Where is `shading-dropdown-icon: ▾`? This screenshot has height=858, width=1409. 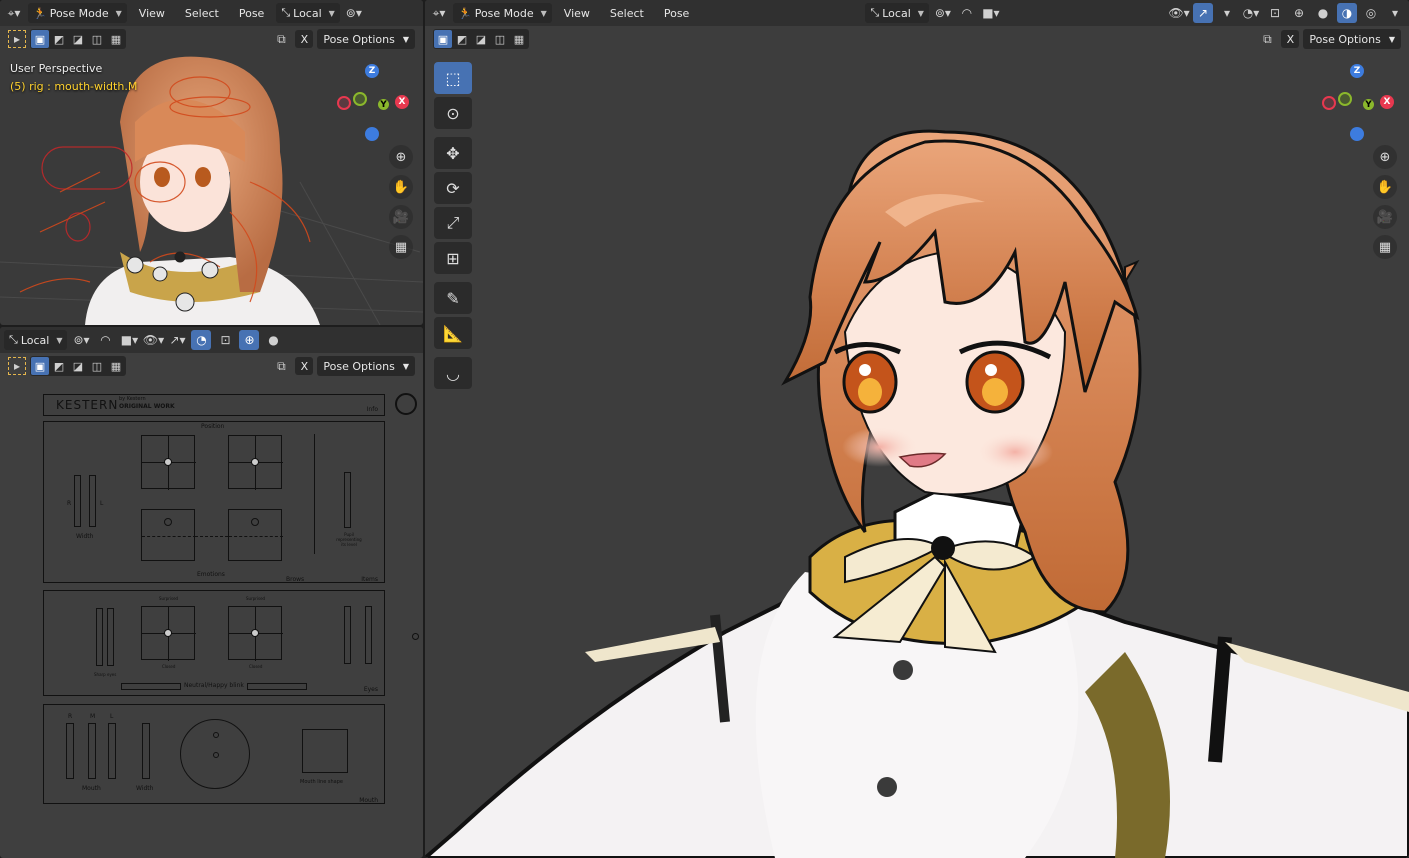
shading-dropdown-icon: ▾ is located at coordinates (1395, 13).